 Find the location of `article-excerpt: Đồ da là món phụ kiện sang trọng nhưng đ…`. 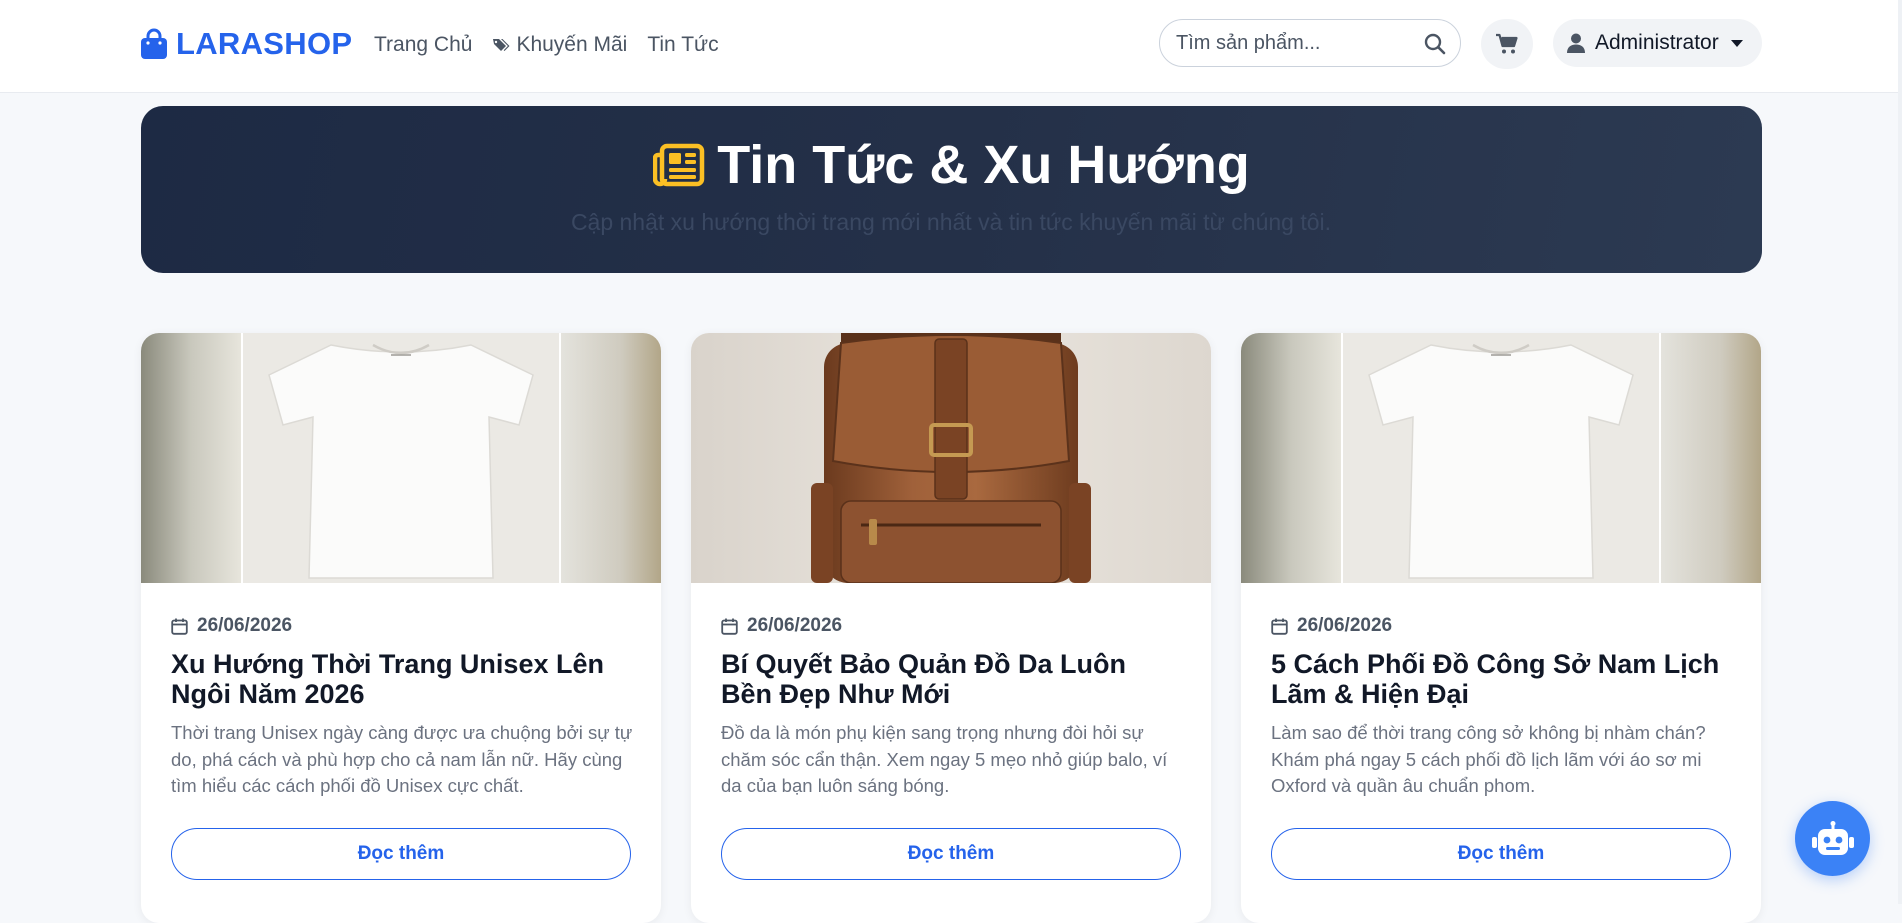

article-excerpt: Đồ da là món phụ kiện sang trọng nhưng đ… is located at coordinates (944, 759).